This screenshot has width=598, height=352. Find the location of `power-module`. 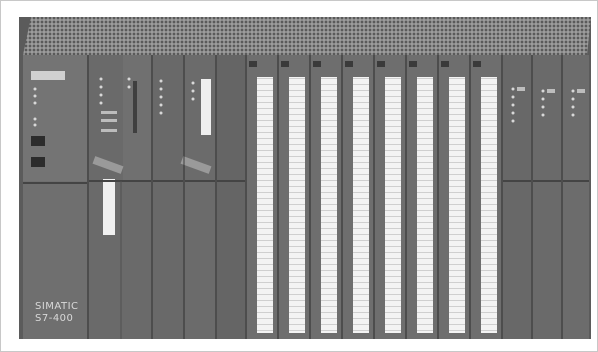

power-module is located at coordinates (55, 197).